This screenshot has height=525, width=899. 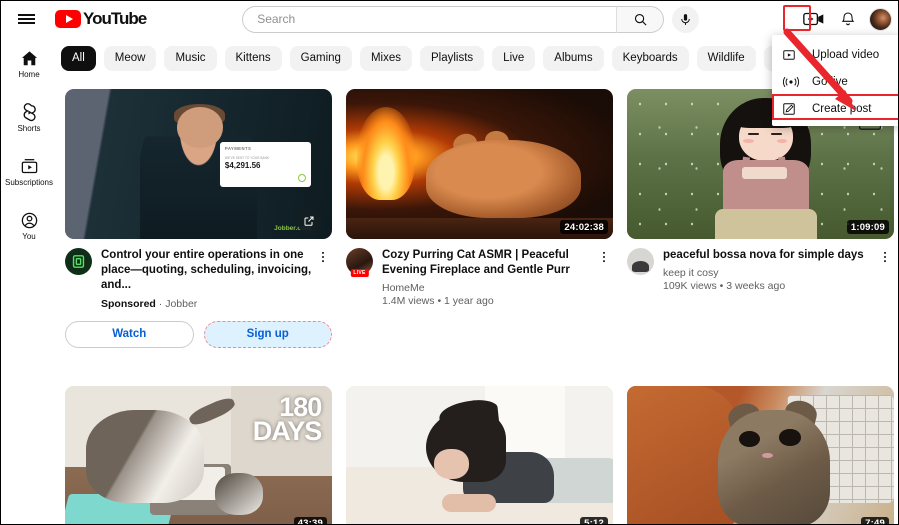 What do you see at coordinates (287, 431) in the screenshot?
I see `thumb-text-line2: DAYS` at bounding box center [287, 431].